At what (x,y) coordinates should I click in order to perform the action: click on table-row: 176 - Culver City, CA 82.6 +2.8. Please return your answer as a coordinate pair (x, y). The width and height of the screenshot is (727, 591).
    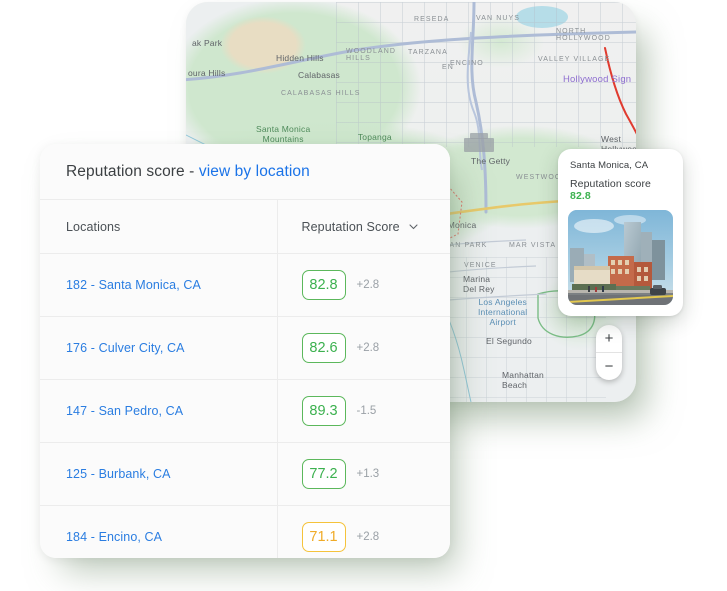
    Looking at the image, I should click on (245, 348).